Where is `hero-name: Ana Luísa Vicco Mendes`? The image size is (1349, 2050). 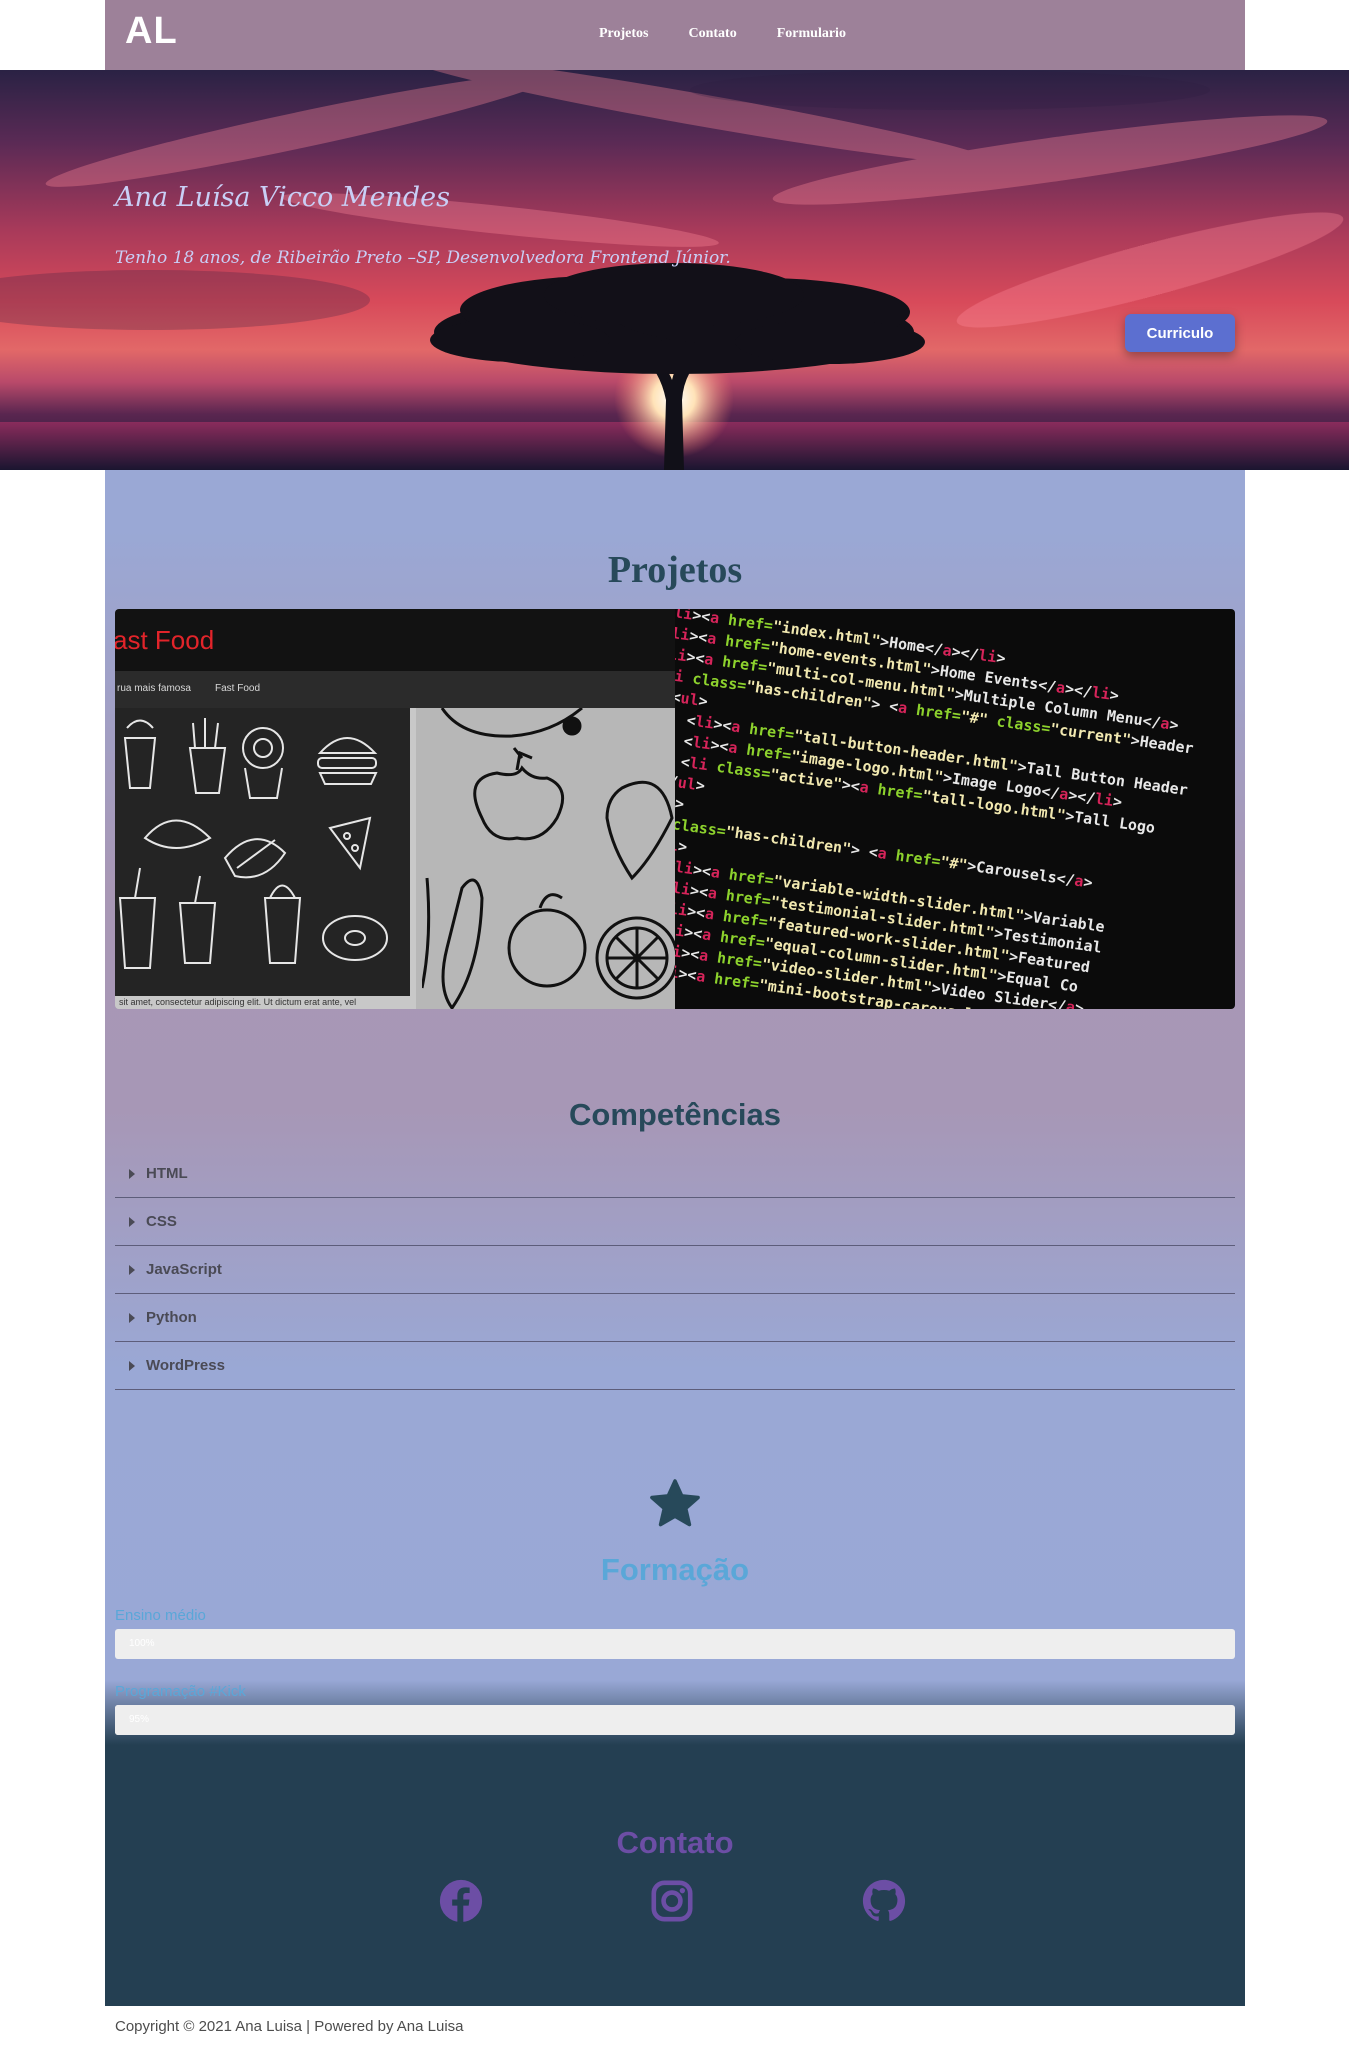 hero-name: Ana Luísa Vicco Mendes is located at coordinates (282, 197).